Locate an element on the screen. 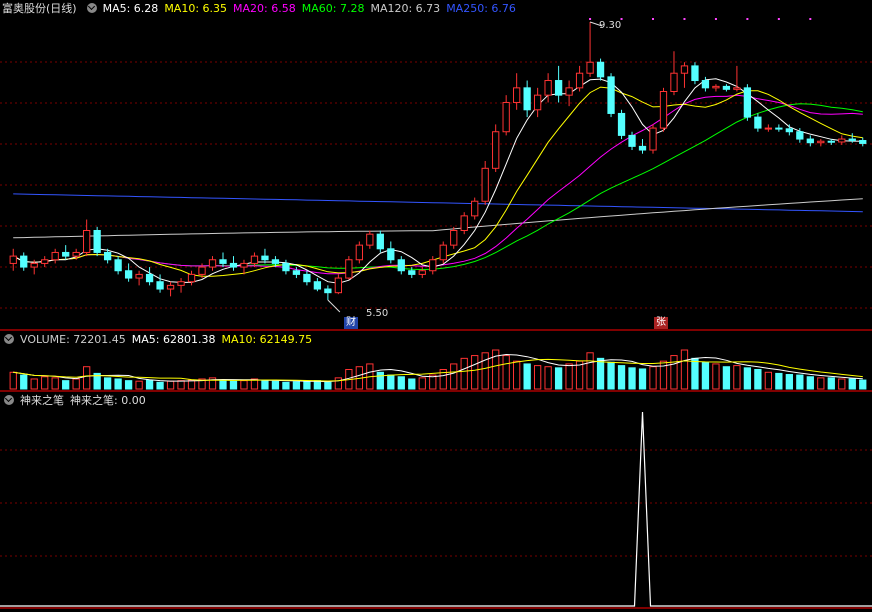  finance-event-tag: 财 is located at coordinates (351, 323).